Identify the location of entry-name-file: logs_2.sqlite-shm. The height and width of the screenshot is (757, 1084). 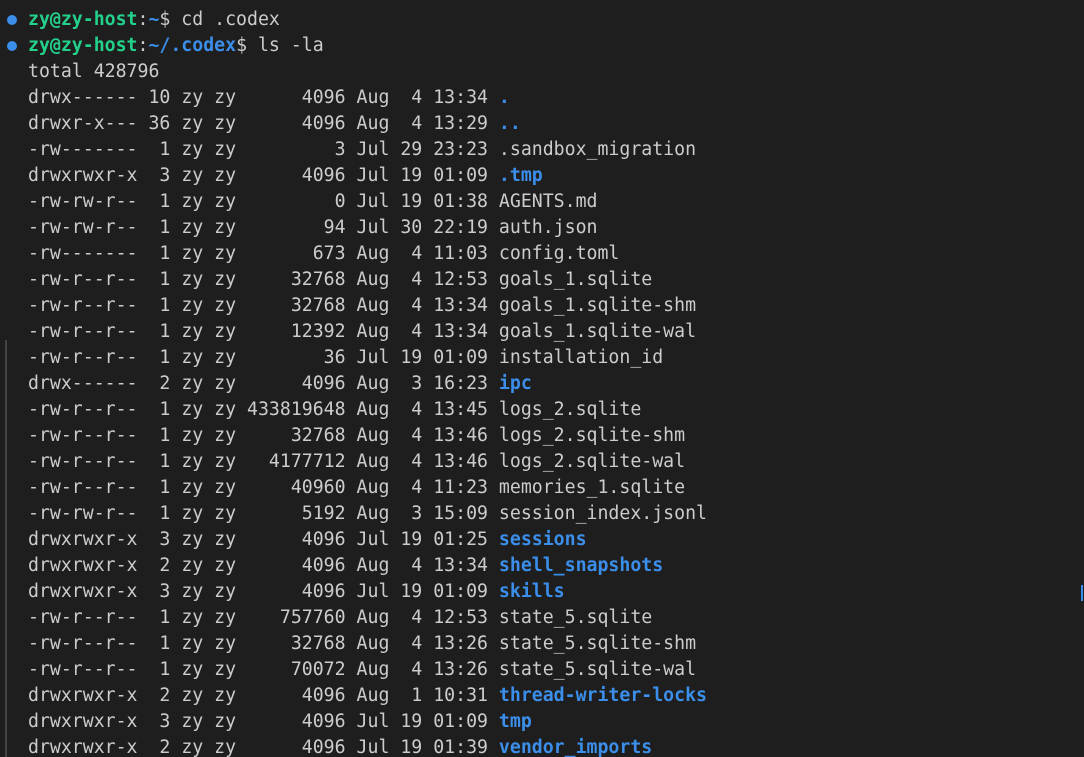
(592, 435).